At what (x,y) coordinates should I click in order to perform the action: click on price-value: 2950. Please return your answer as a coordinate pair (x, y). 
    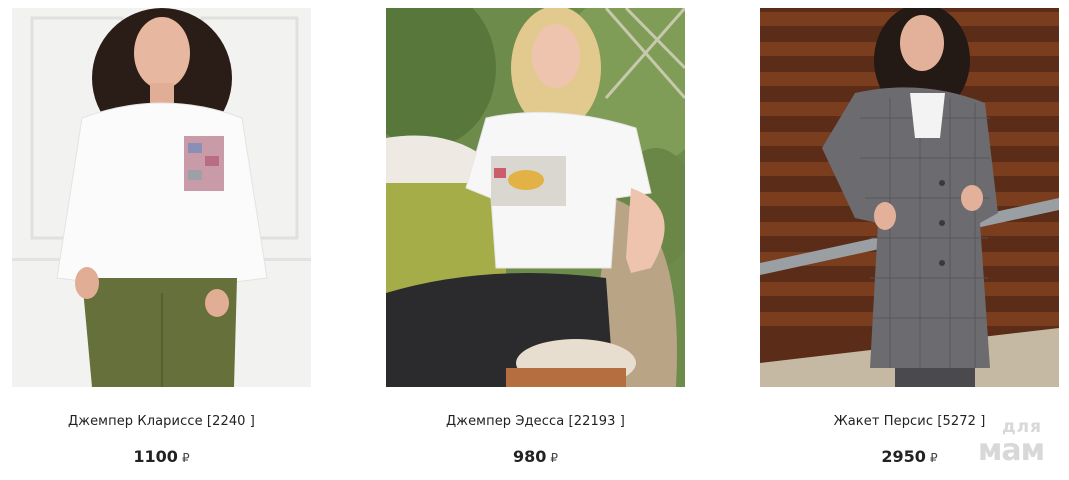
    Looking at the image, I should click on (903, 456).